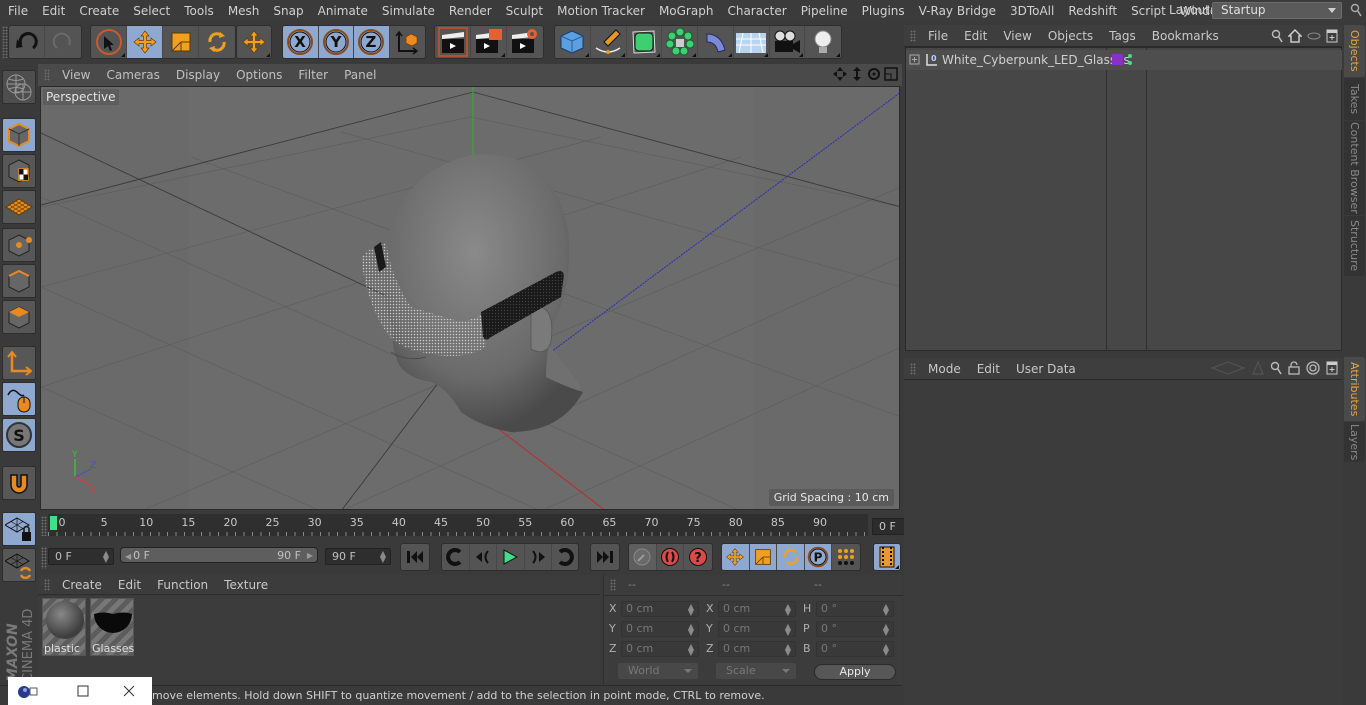  I want to click on add-bend-deformer-button, so click(716, 42).